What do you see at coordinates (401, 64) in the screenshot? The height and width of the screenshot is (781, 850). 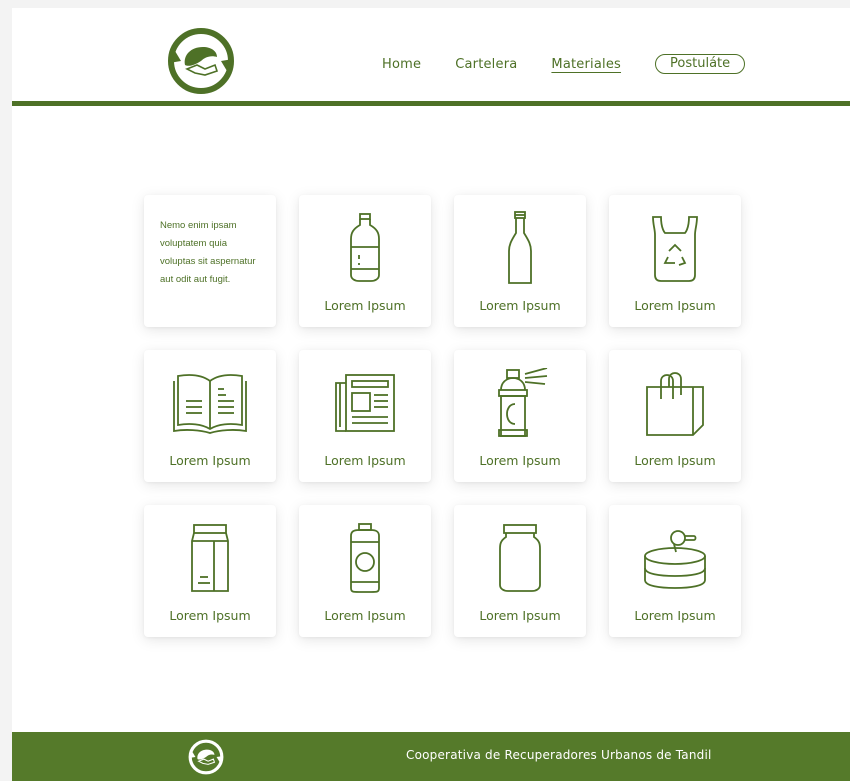 I see `nav-home: Home` at bounding box center [401, 64].